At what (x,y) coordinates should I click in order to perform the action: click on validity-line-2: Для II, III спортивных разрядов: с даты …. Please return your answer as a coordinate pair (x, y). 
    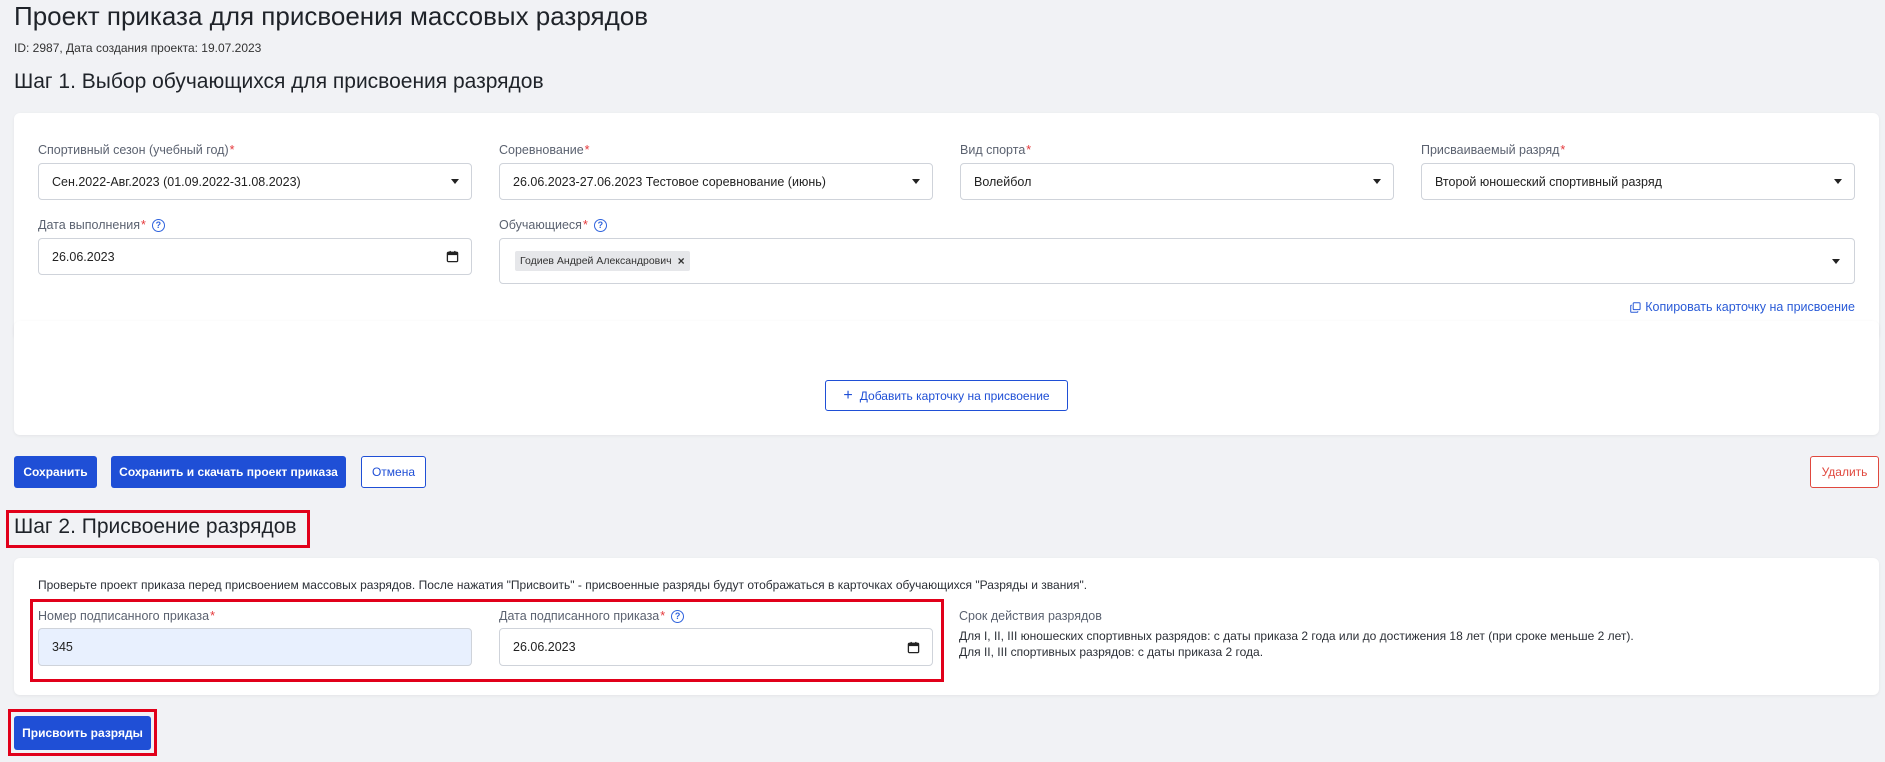
    Looking at the image, I should click on (1111, 652).